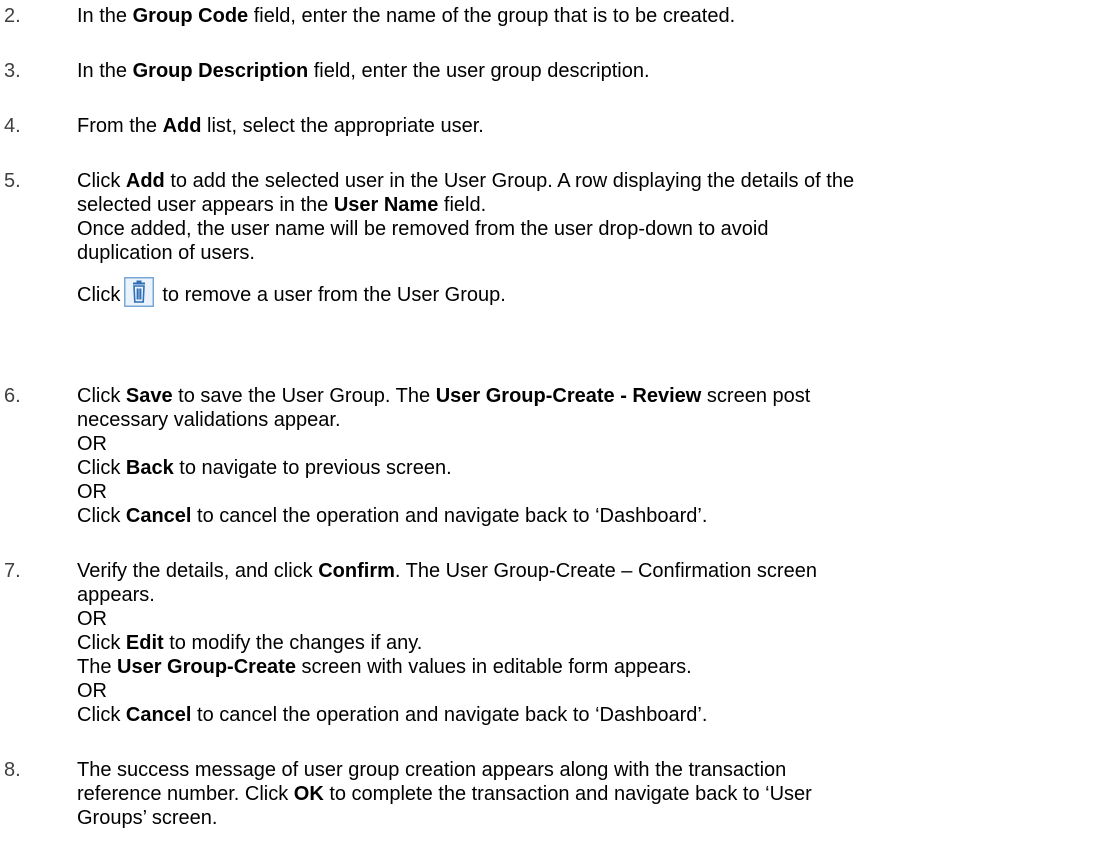 The width and height of the screenshot is (1120, 853). I want to click on step-number: 7., so click(12, 571).